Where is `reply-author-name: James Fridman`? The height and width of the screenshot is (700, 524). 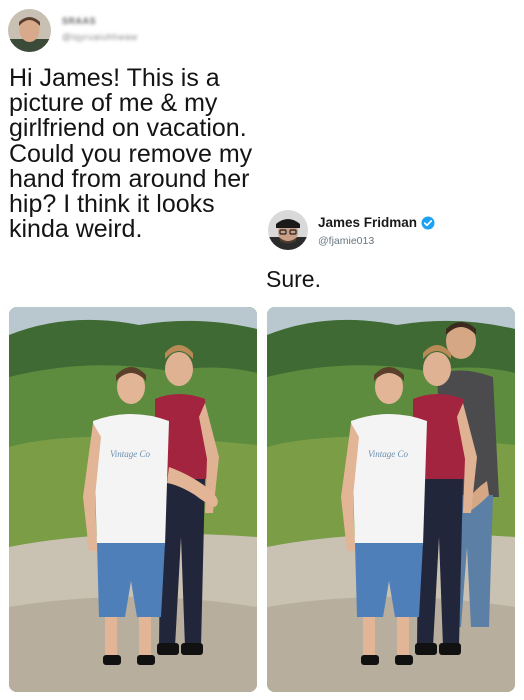 reply-author-name: James Fridman is located at coordinates (367, 222).